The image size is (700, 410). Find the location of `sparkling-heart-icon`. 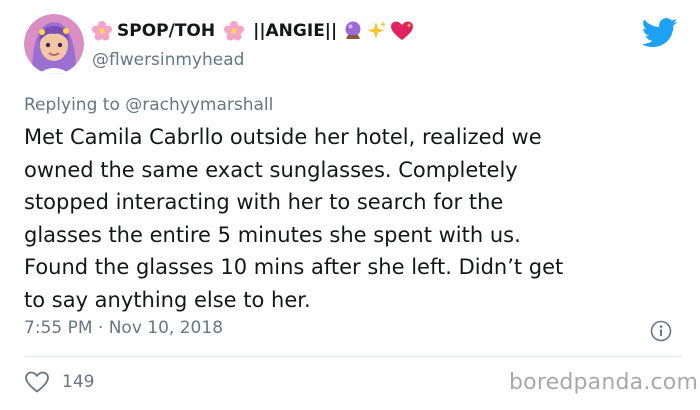

sparkling-heart-icon is located at coordinates (402, 31).